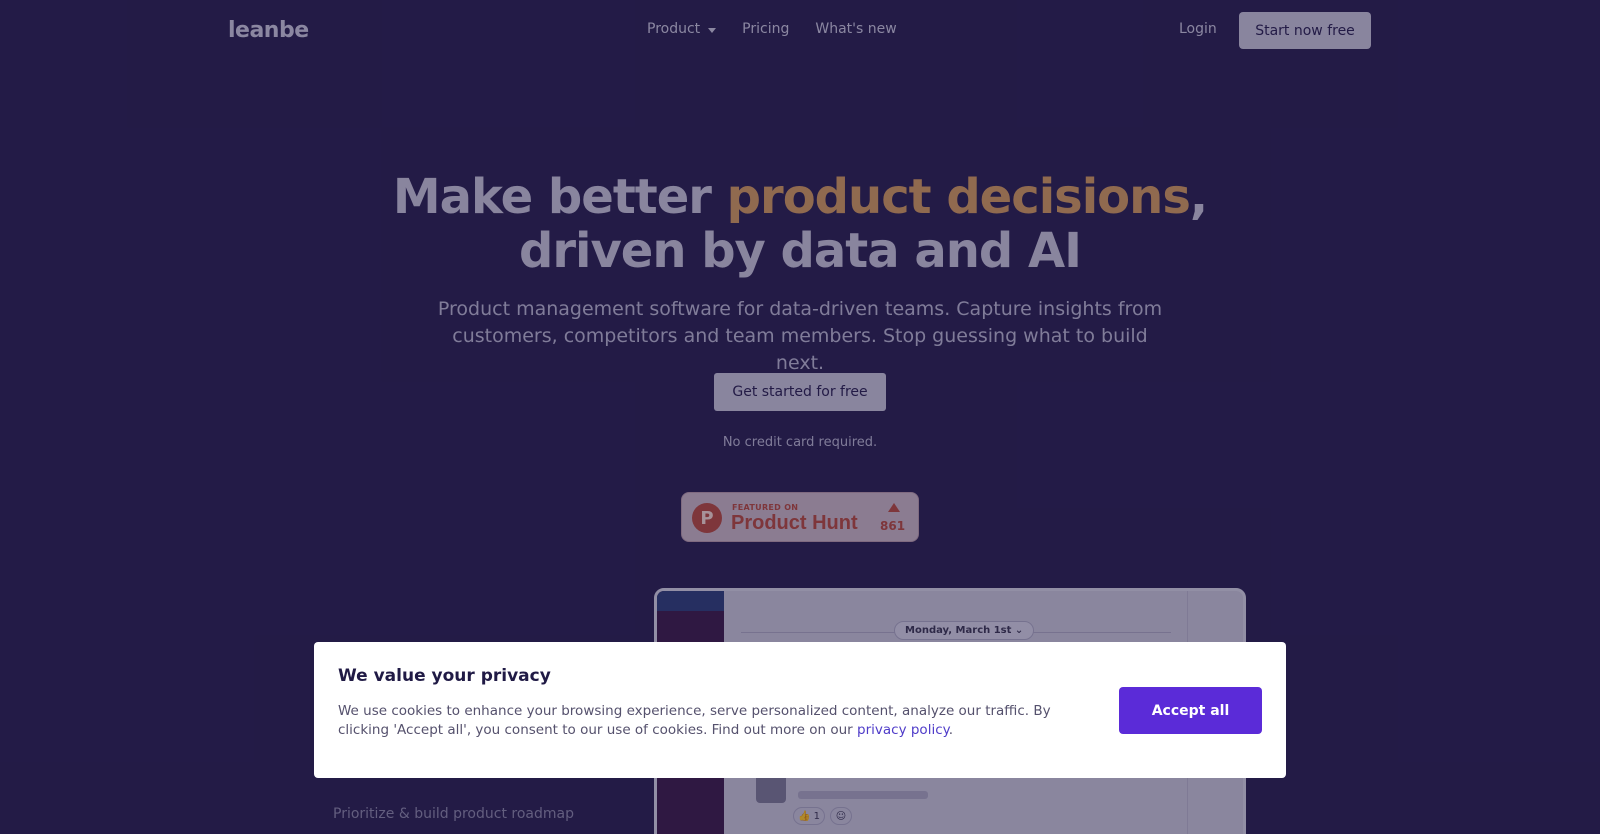 This screenshot has height=834, width=1600. I want to click on hero-title-accent: product decisions, so click(958, 197).